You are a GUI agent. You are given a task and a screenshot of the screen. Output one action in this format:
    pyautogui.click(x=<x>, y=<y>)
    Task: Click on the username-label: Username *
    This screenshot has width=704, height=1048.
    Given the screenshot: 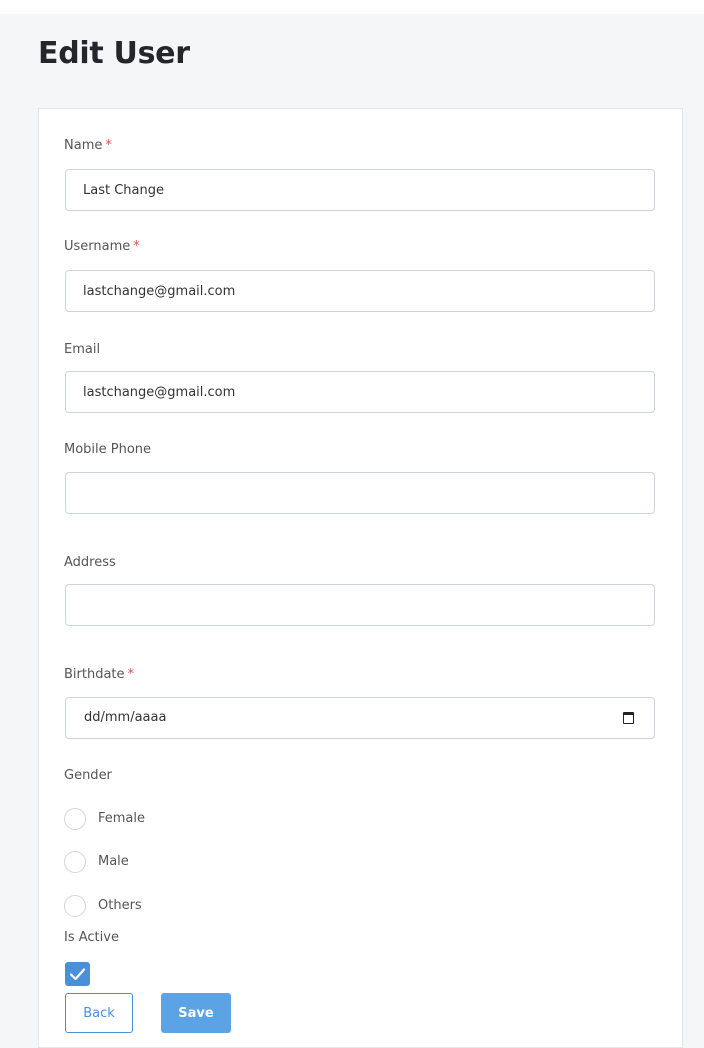 What is the action you would take?
    pyautogui.click(x=102, y=246)
    